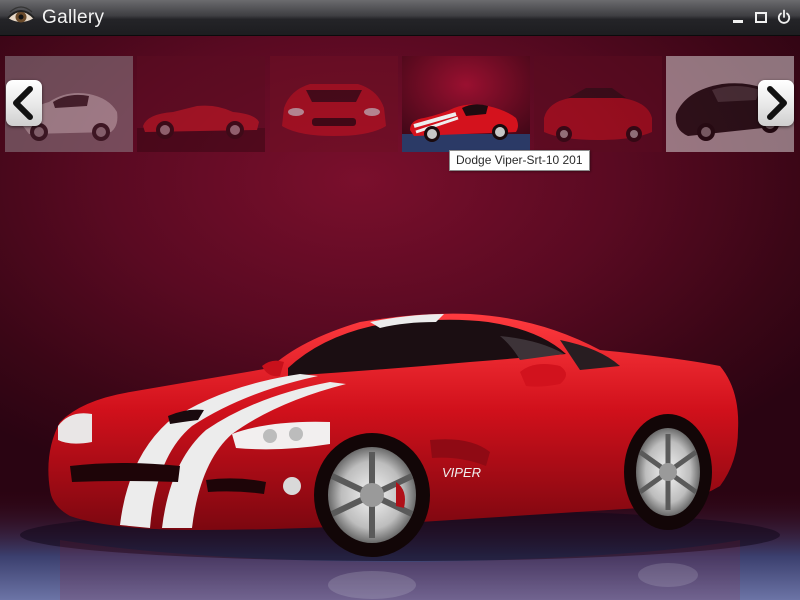 This screenshot has width=800, height=600. Describe the element at coordinates (738, 21) in the screenshot. I see `minimize-icon` at that location.